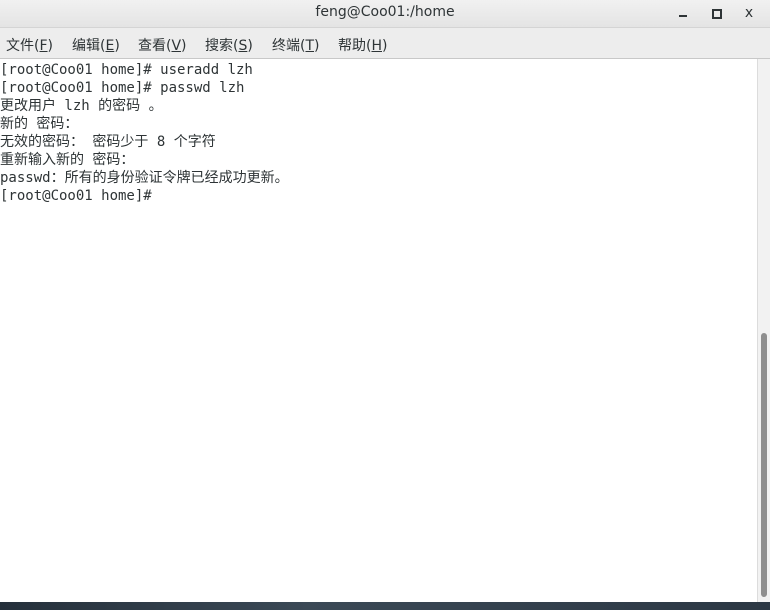 The image size is (770, 610). What do you see at coordinates (764, 465) in the screenshot?
I see `scrollbar-thumb` at bounding box center [764, 465].